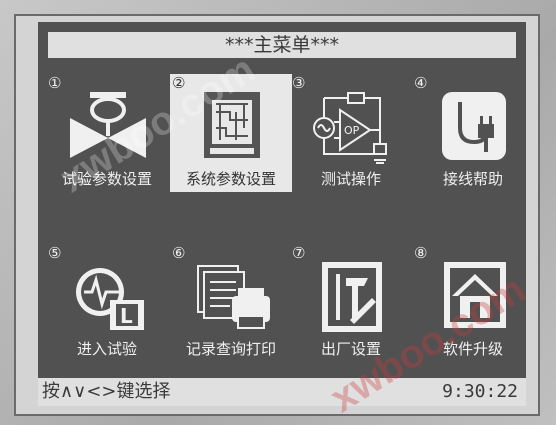 This screenshot has height=425, width=556. I want to click on page-title: ***主菜单***, so click(281, 45).